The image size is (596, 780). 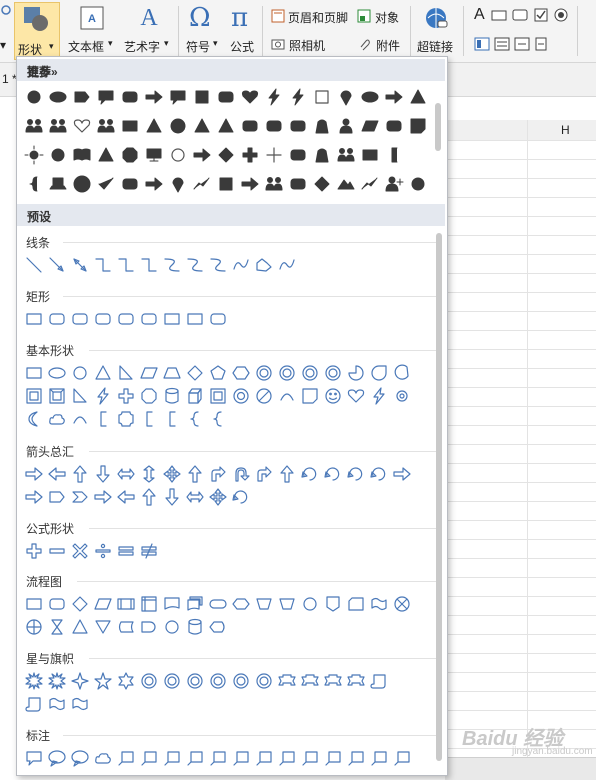 What do you see at coordinates (34, 551) in the screenshot?
I see `preset-shape-plus-icon` at bounding box center [34, 551].